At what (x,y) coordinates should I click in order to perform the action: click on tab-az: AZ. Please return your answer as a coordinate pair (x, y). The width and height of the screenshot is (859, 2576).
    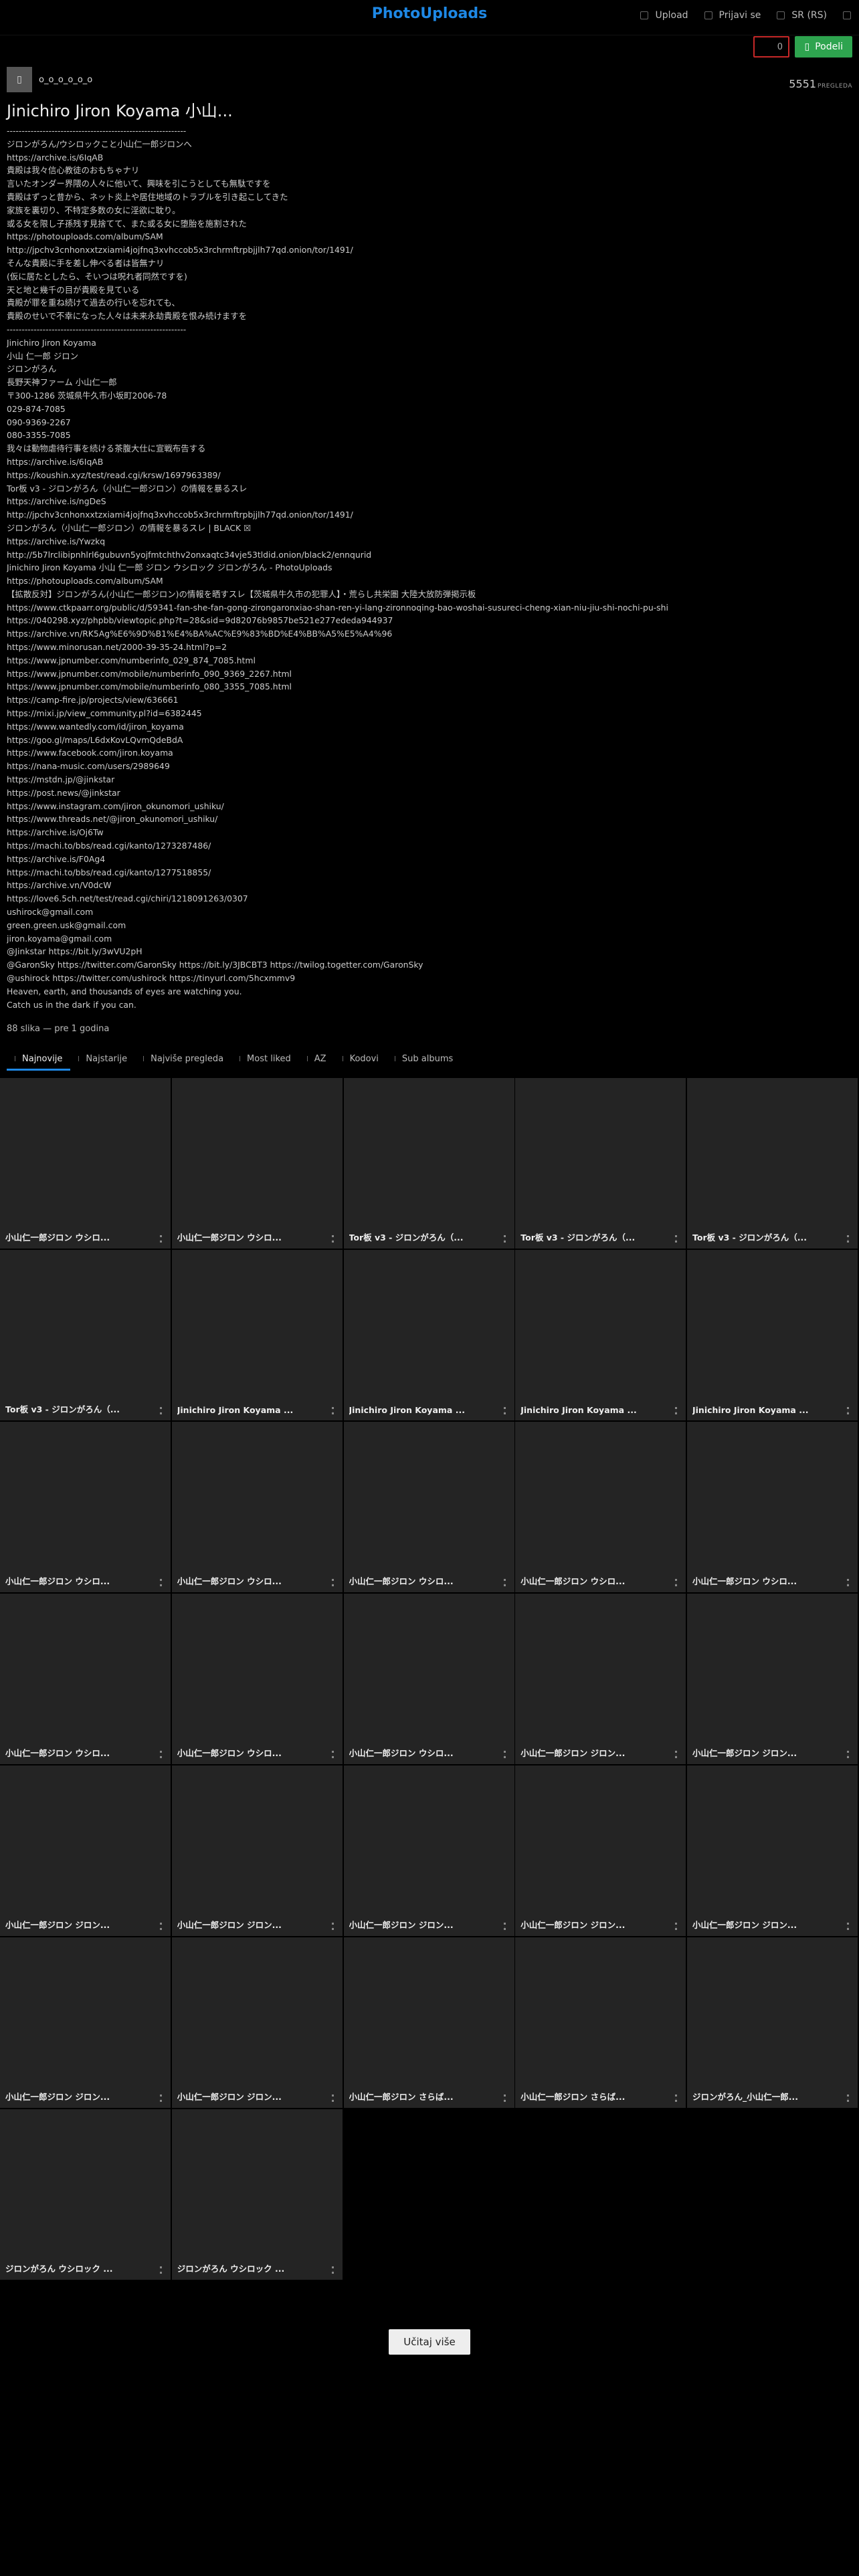
    Looking at the image, I should click on (317, 1058).